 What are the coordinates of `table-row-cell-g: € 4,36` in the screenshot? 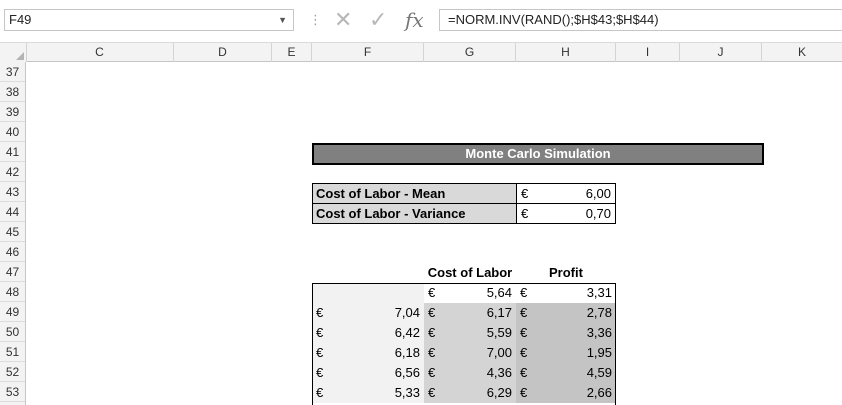 It's located at (470, 373).